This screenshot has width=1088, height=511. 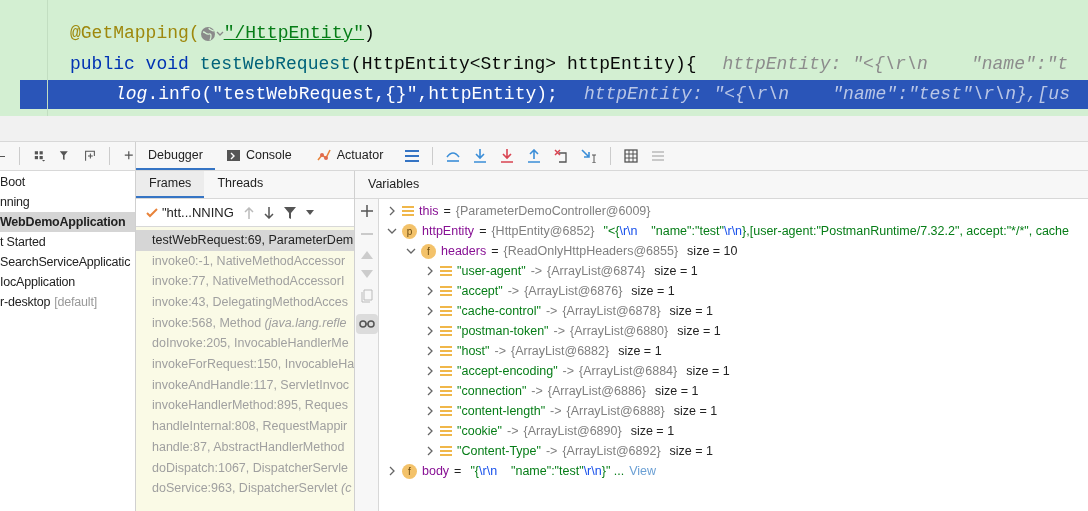 I want to click on parameter-badge: p, so click(x=409, y=231).